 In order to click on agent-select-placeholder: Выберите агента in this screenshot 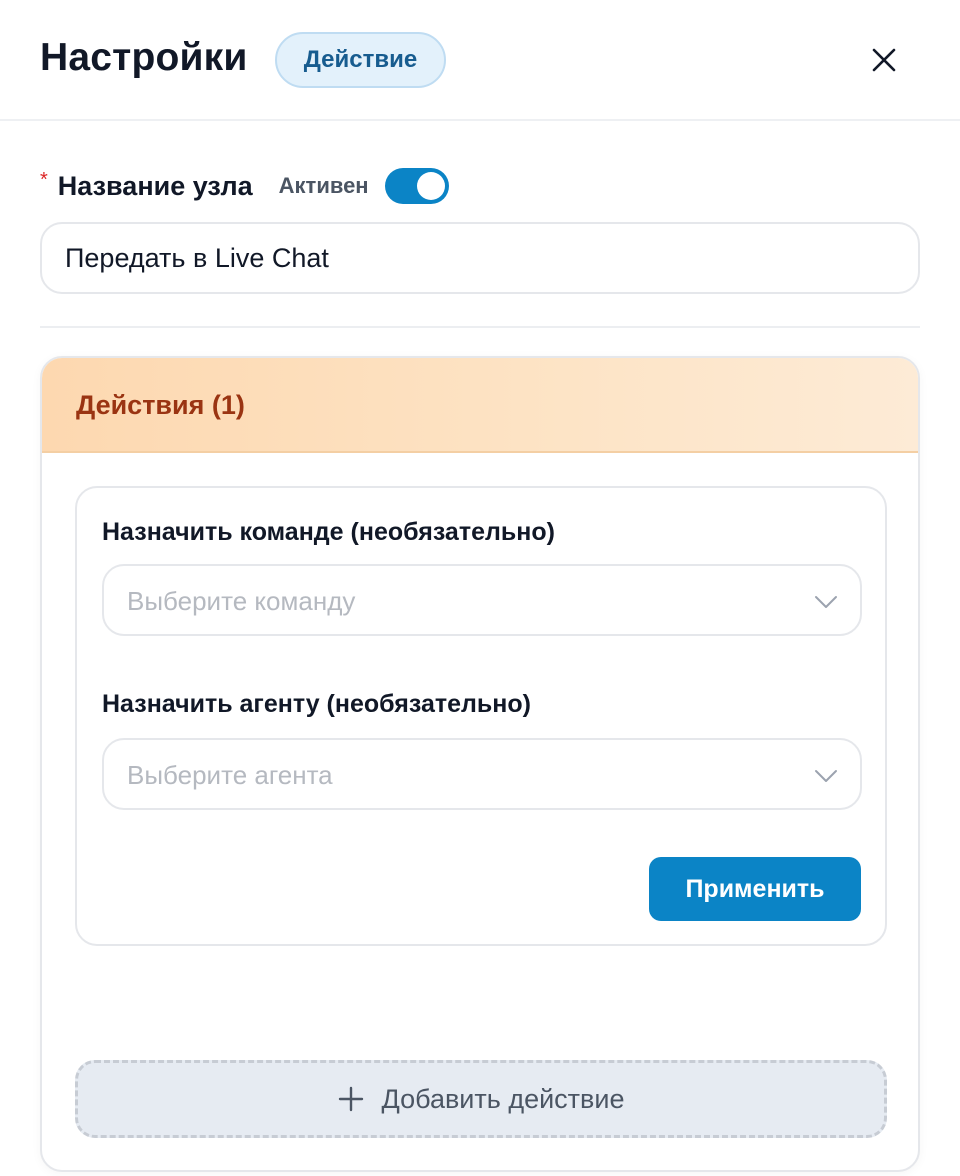, I will do `click(230, 775)`.